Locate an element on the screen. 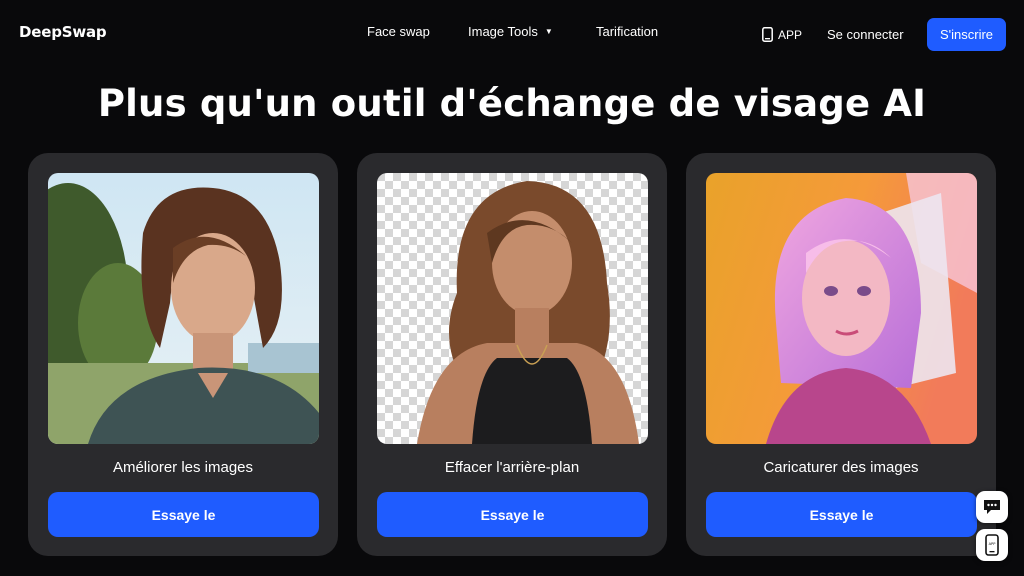 The image size is (1024, 576). app-label: APP is located at coordinates (790, 34).